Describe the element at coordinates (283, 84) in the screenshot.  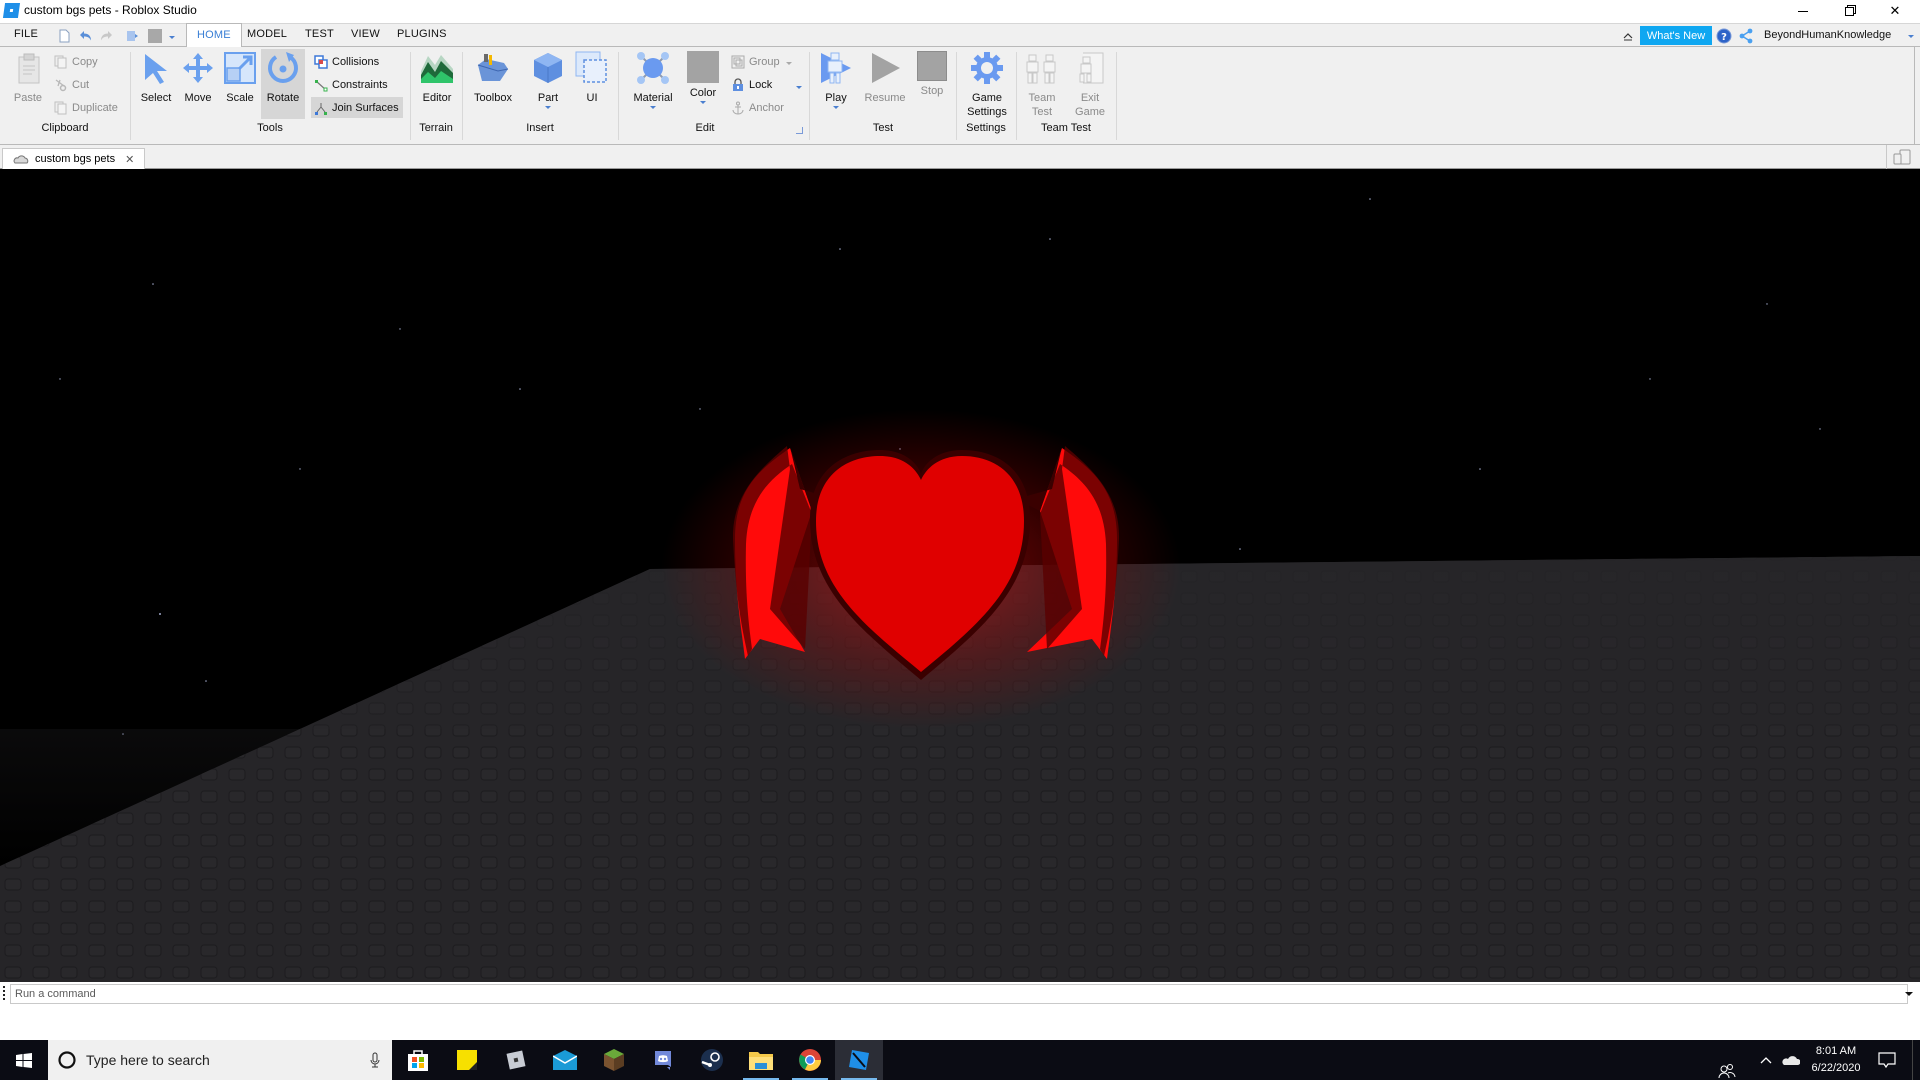
I see `rotate-tool-button: Rotate` at that location.